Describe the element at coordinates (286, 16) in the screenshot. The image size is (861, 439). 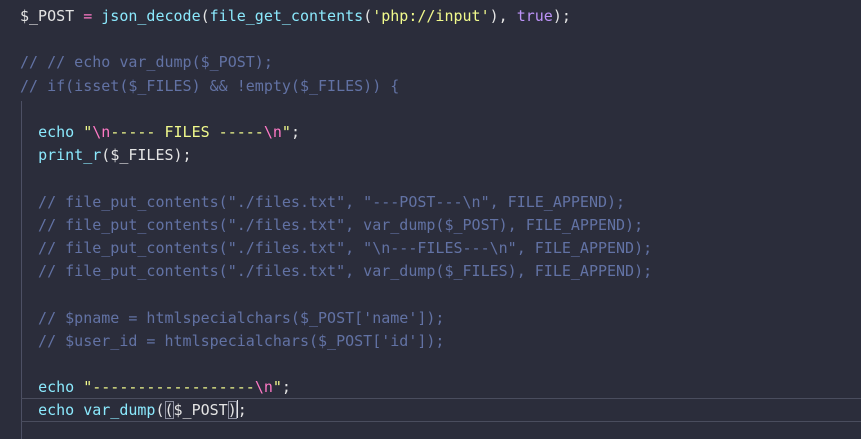
I see `code-token: file_get_contents` at that location.